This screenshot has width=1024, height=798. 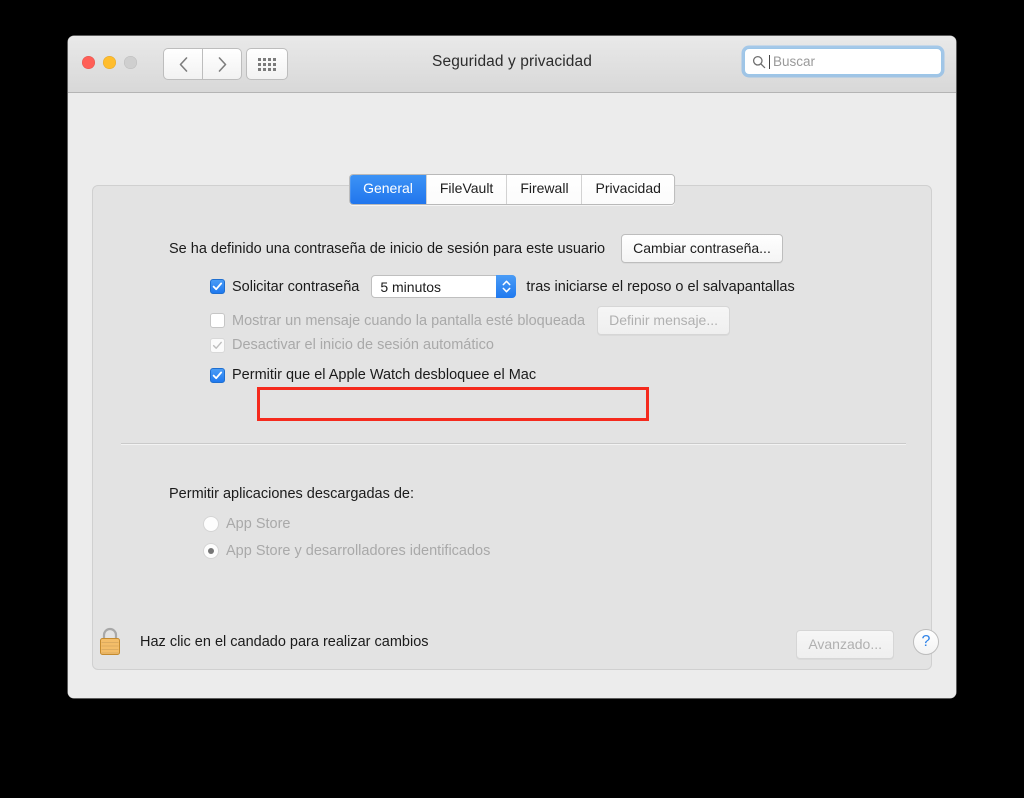 I want to click on tab-general: General, so click(x=388, y=189).